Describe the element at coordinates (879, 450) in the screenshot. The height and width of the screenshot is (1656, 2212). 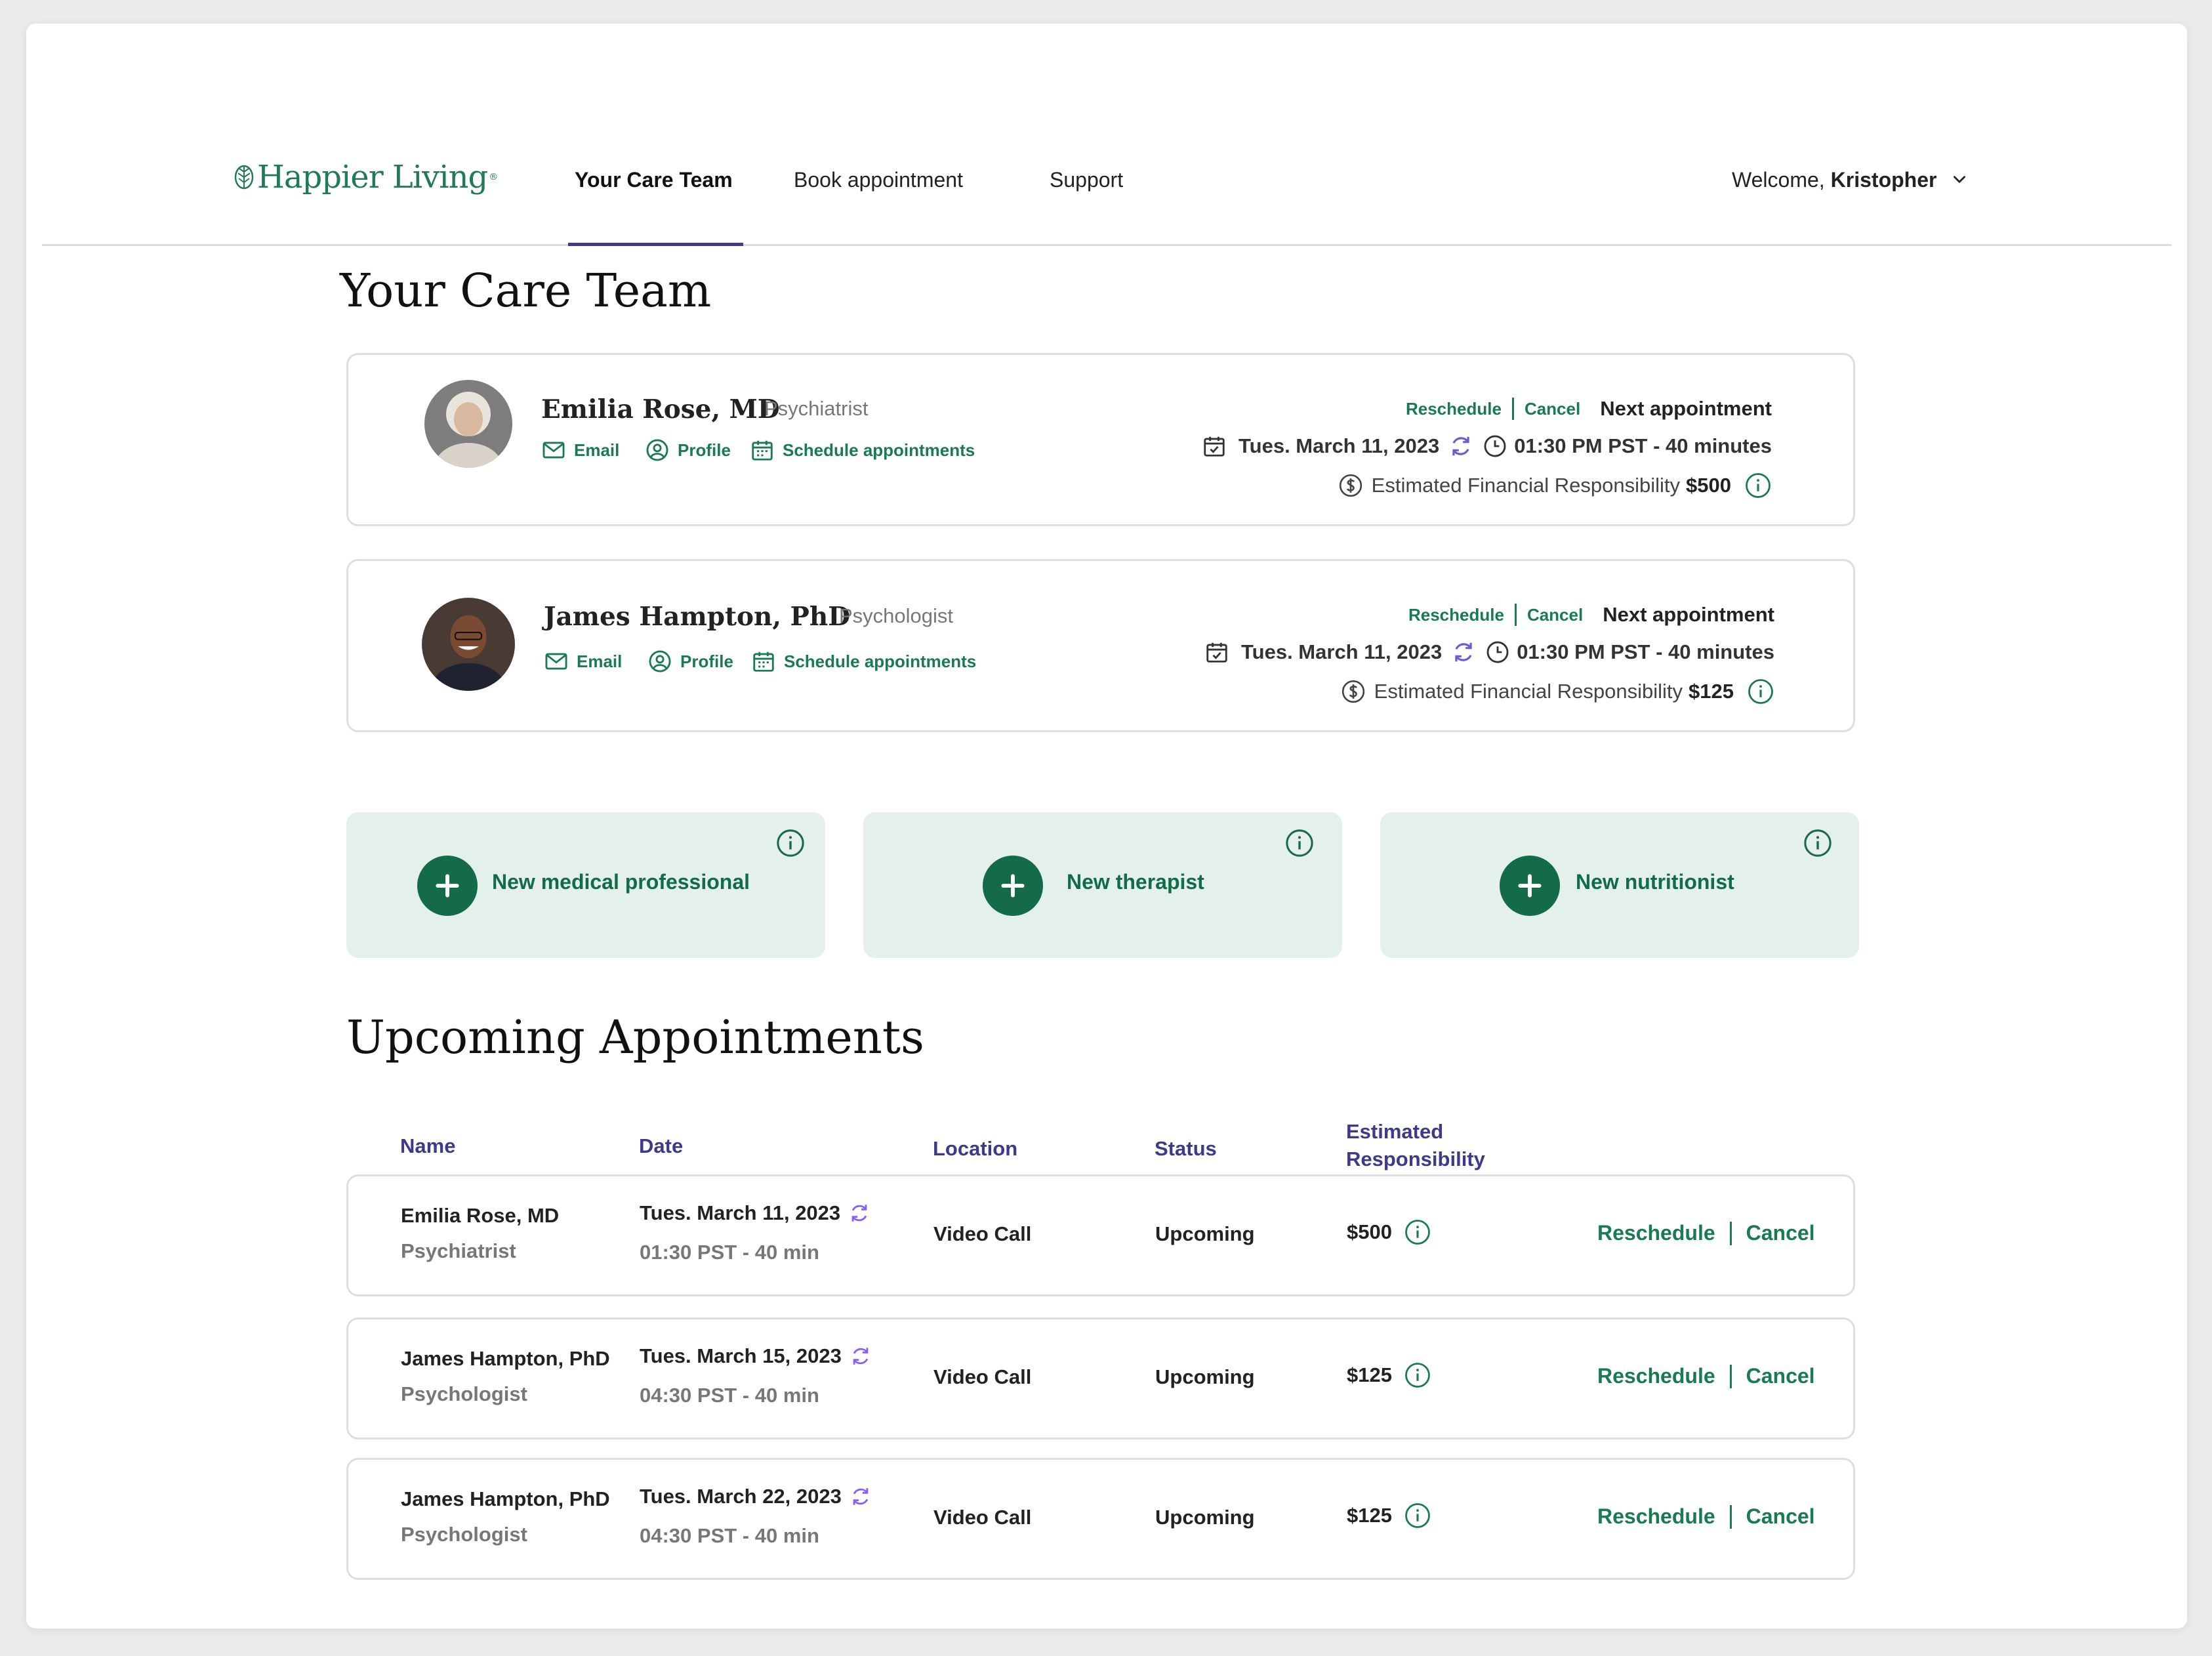
I see `schedule-label: Schedule appointments` at that location.